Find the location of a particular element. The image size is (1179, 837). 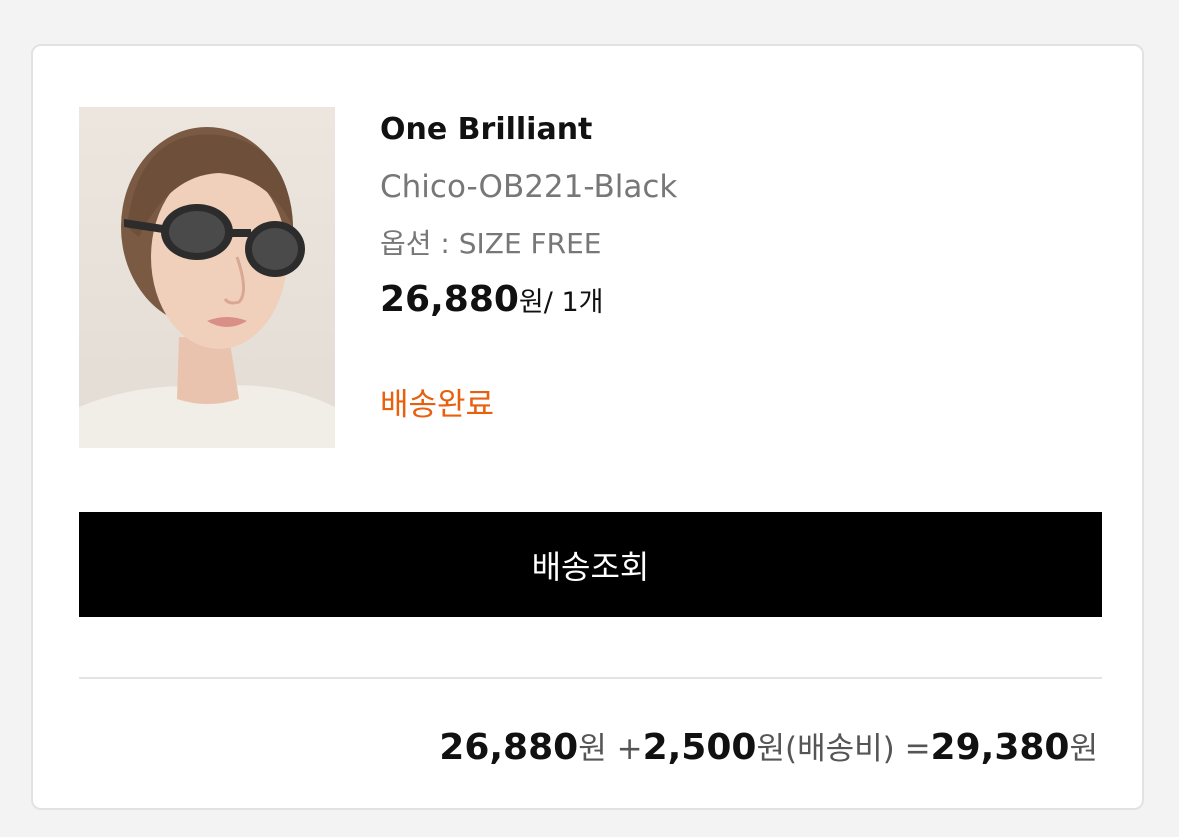

summary-currency-1: 원 is located at coordinates (592, 749).